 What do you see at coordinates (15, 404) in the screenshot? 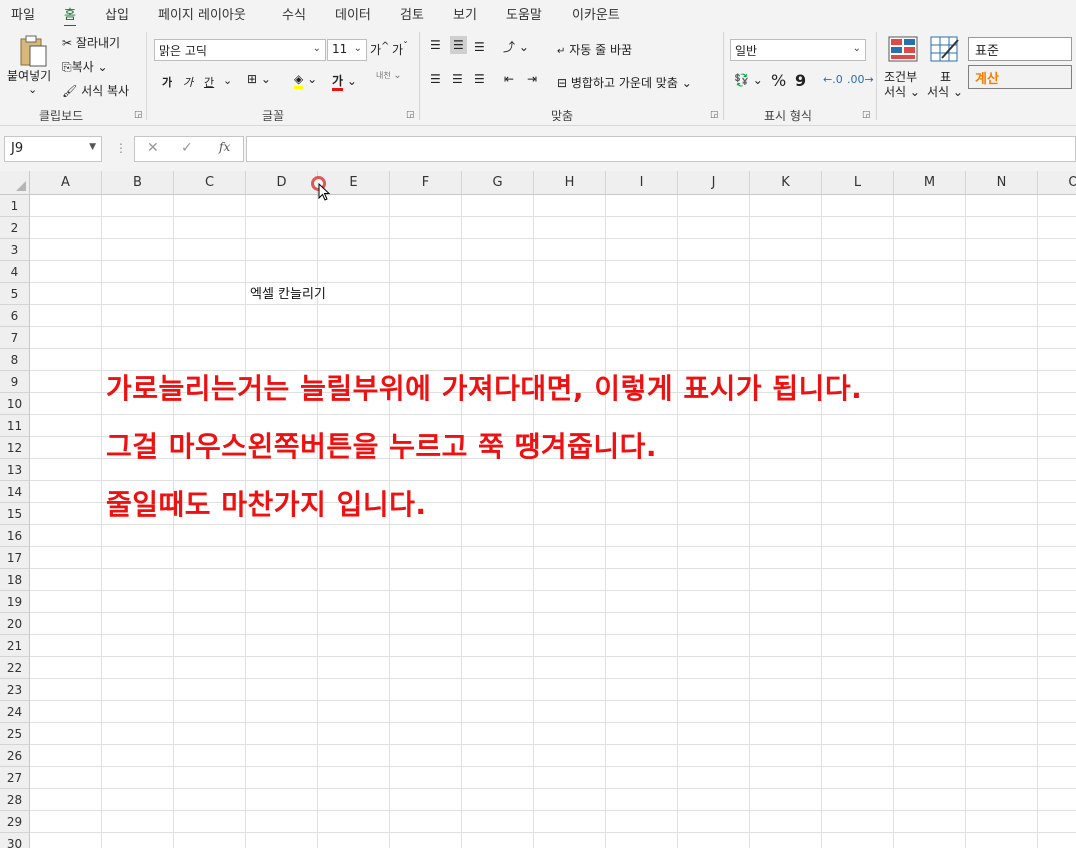
I see `row-header: 10` at bounding box center [15, 404].